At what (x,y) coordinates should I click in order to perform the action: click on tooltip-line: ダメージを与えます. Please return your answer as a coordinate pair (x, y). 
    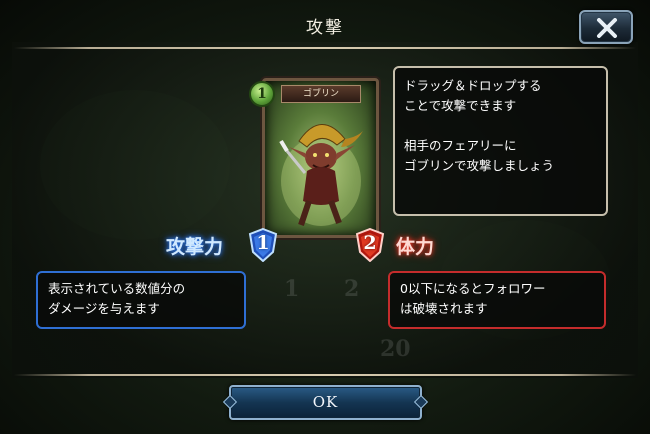
    Looking at the image, I should click on (104, 308).